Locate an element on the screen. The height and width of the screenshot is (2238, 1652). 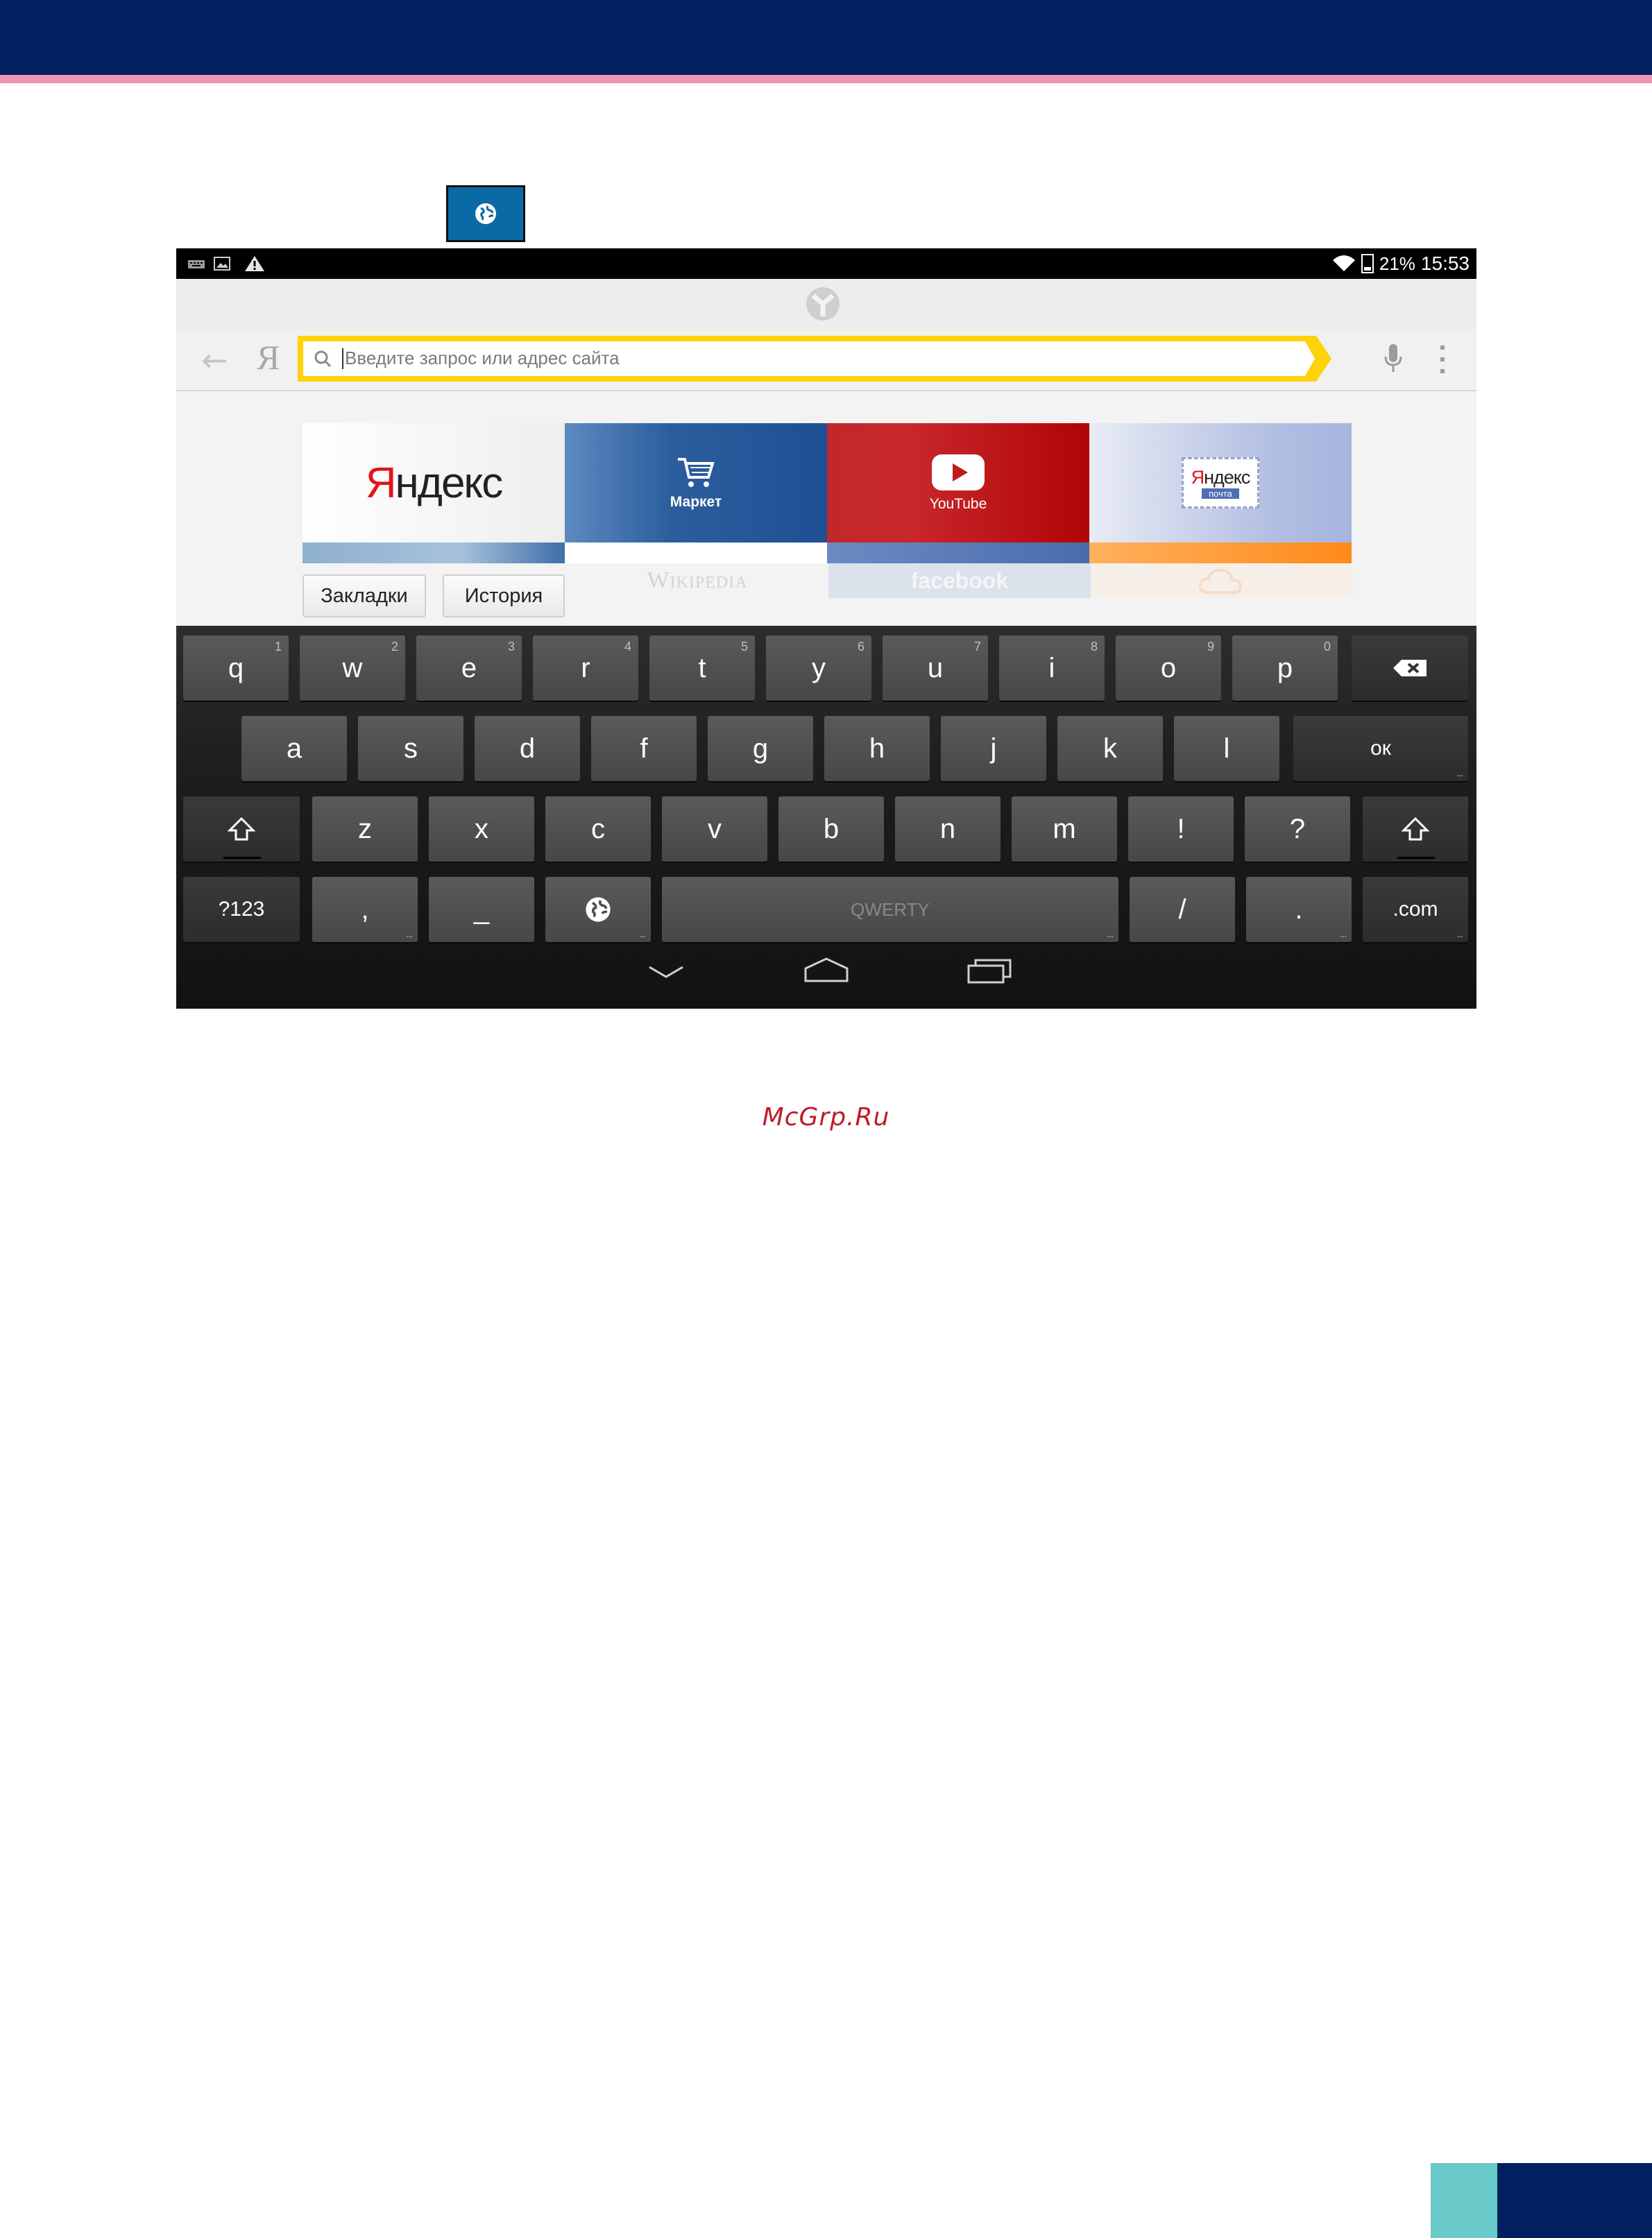
key-?: ? is located at coordinates (1297, 829).